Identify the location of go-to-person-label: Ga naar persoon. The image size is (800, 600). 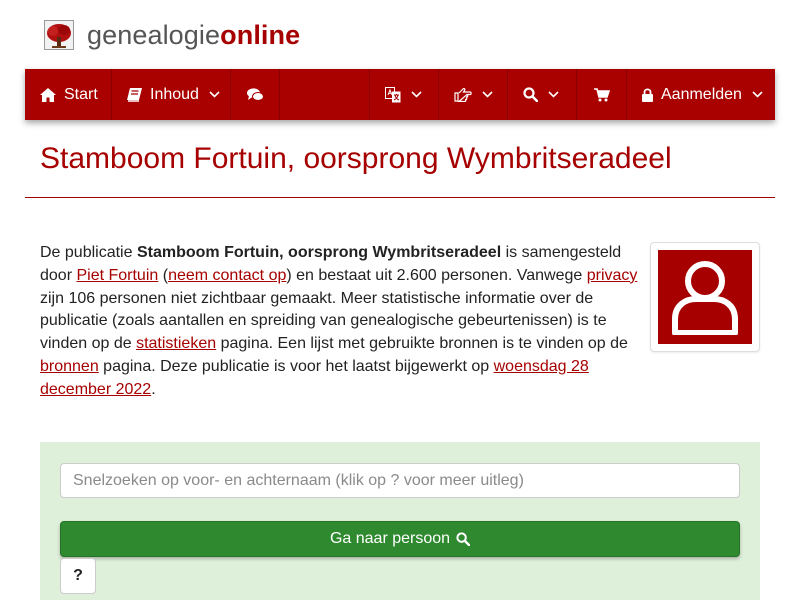
(390, 538).